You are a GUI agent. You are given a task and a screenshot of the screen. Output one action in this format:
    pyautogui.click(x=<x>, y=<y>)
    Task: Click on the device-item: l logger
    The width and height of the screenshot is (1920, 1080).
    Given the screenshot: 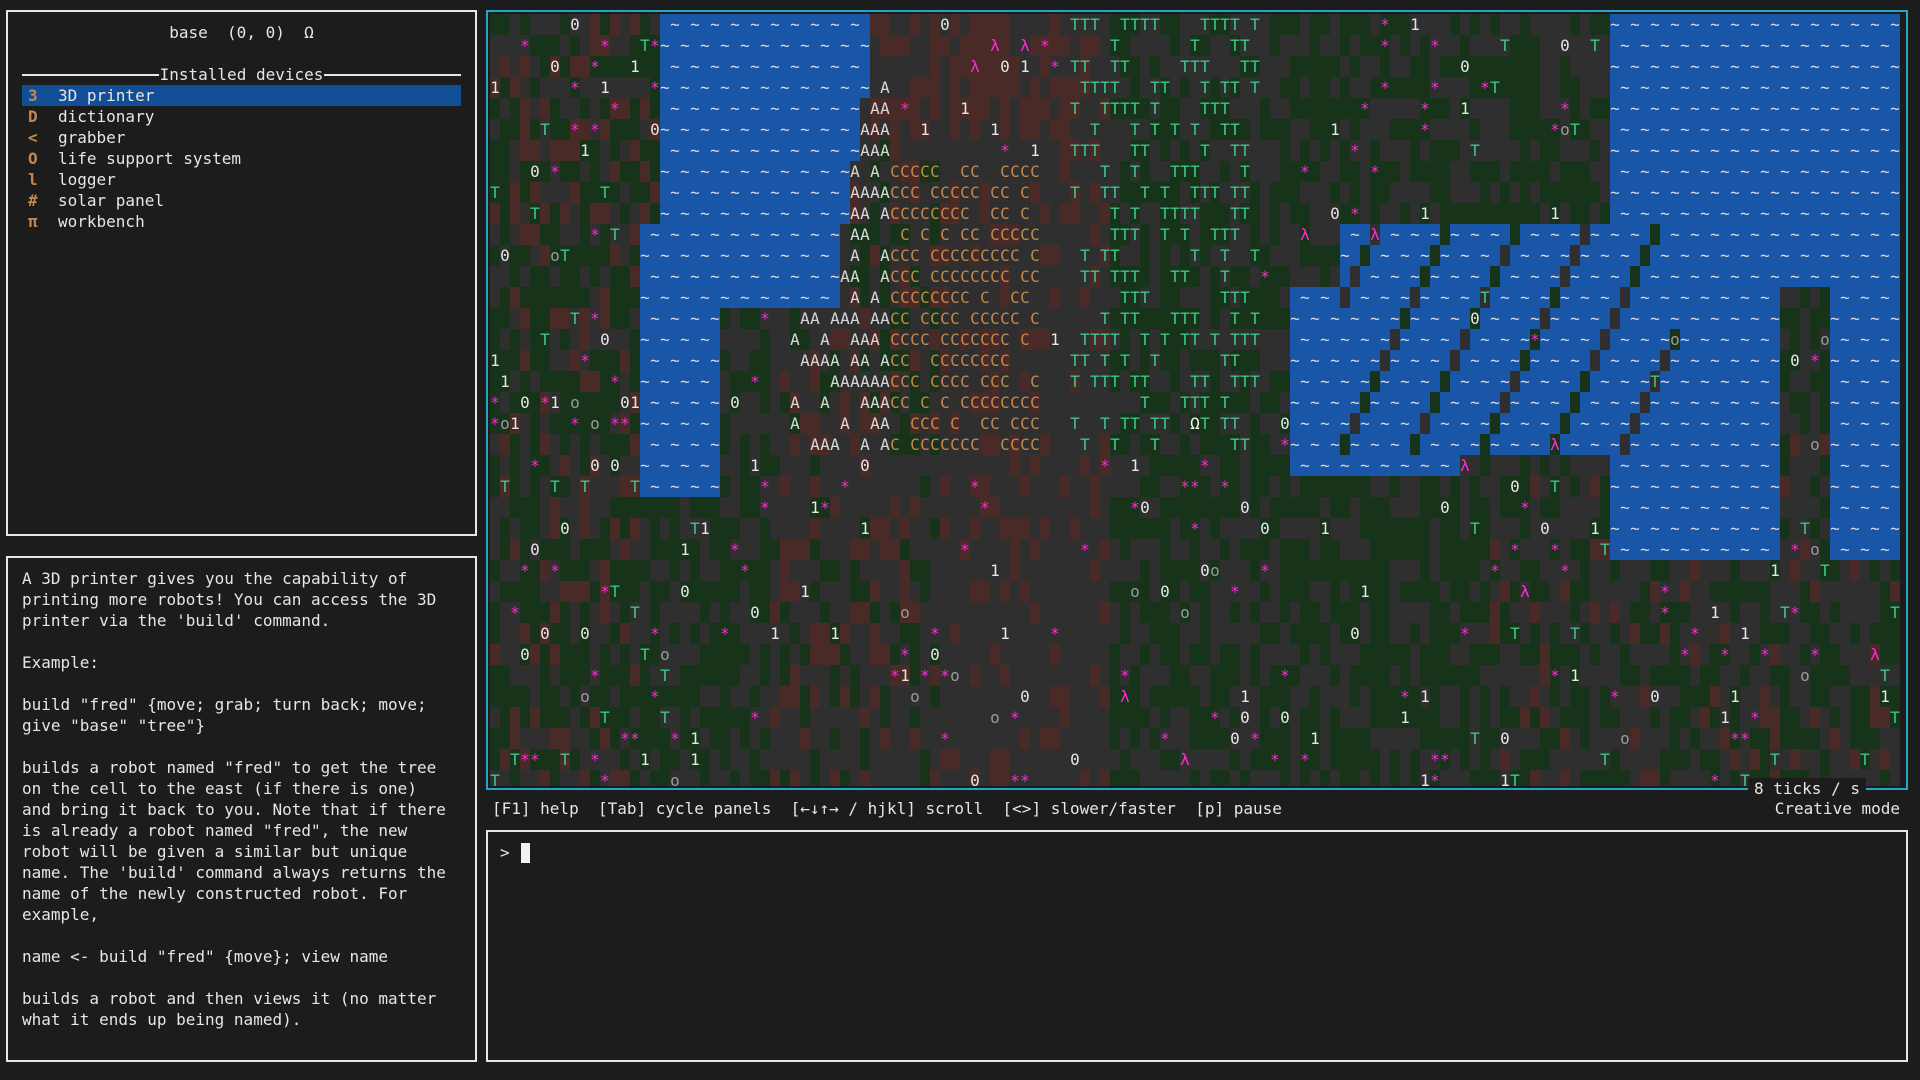 What is the action you would take?
    pyautogui.click(x=241, y=179)
    